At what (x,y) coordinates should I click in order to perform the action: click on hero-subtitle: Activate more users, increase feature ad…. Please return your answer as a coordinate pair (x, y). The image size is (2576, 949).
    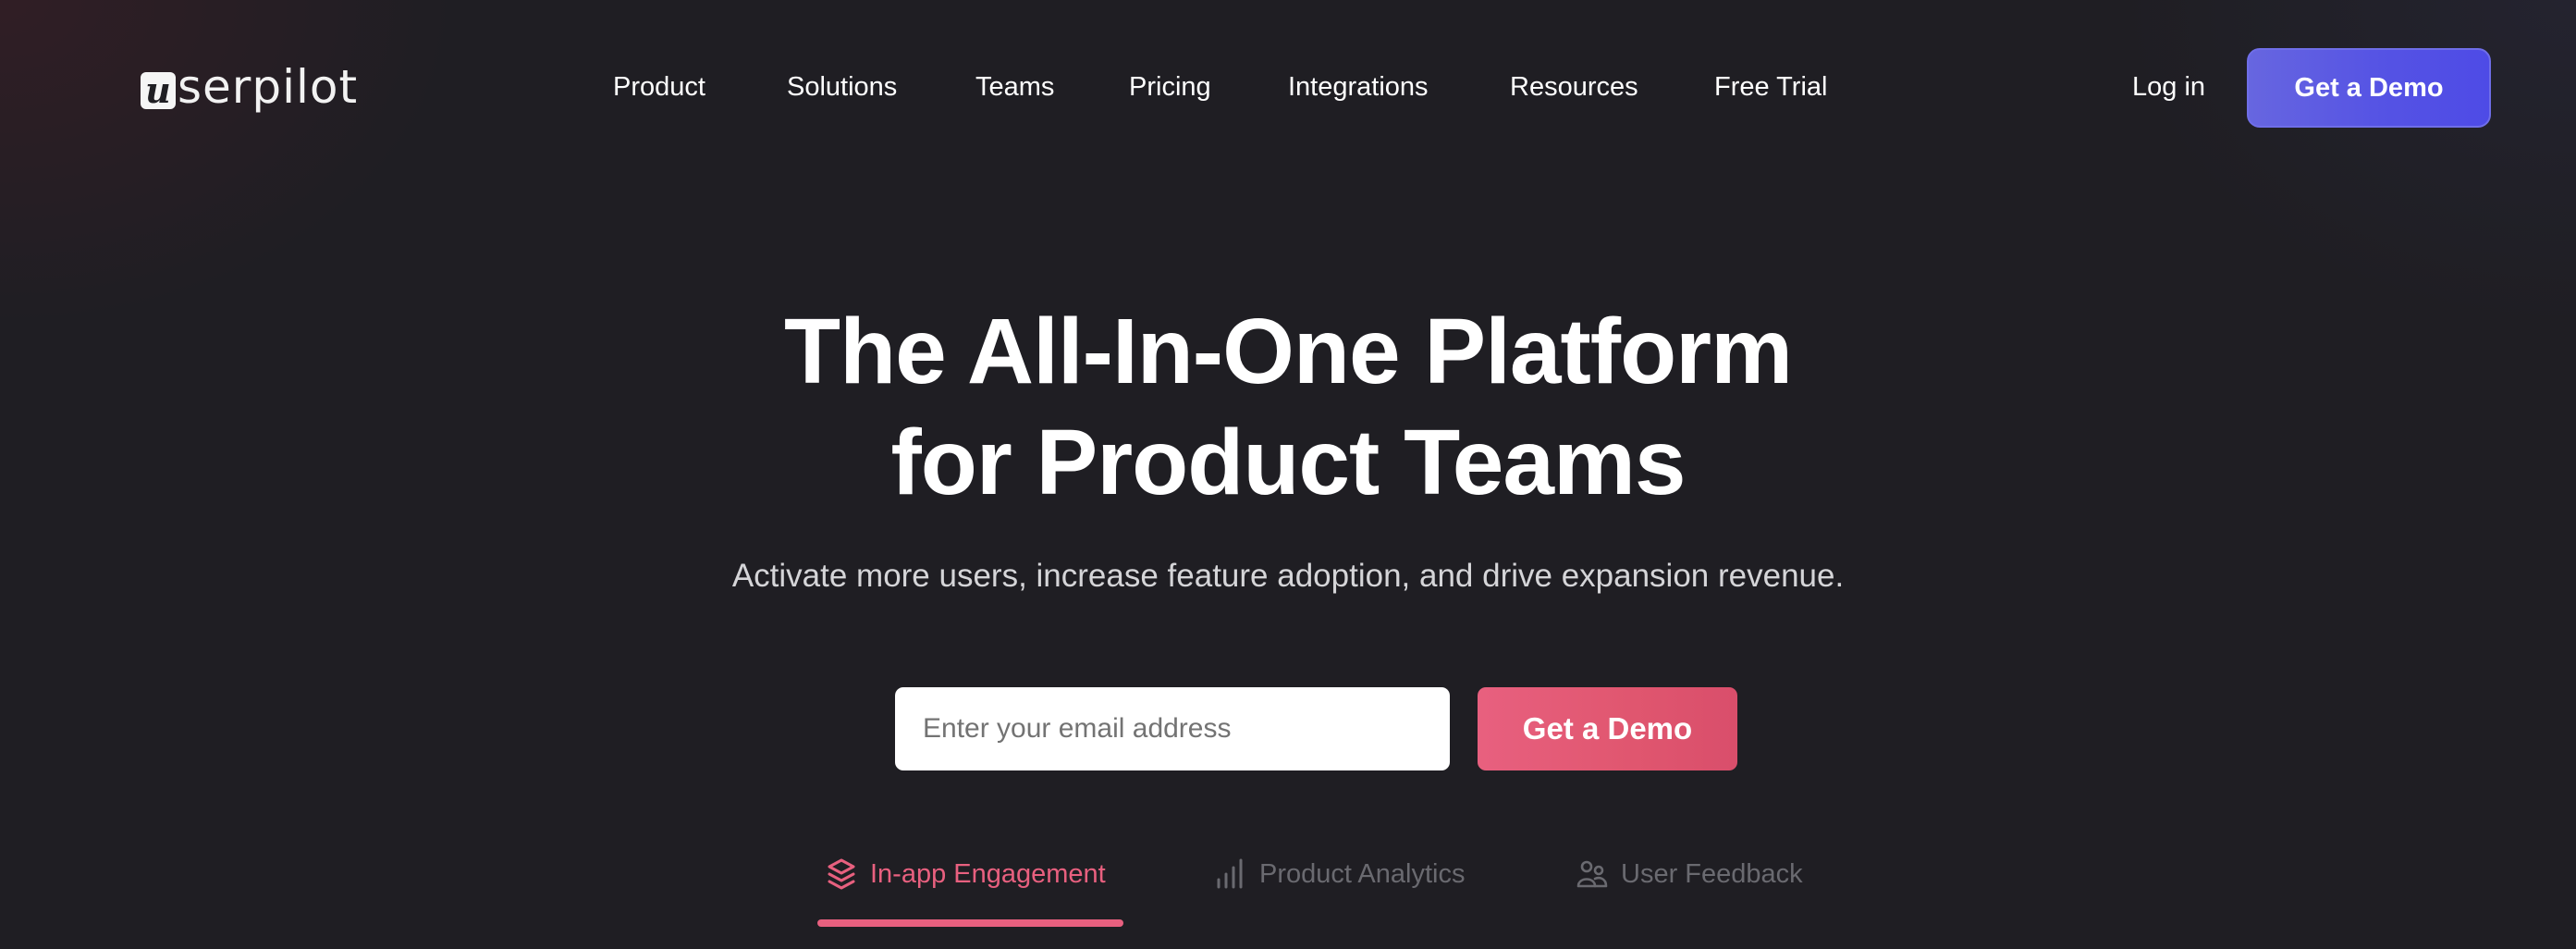
    Looking at the image, I should click on (1288, 576).